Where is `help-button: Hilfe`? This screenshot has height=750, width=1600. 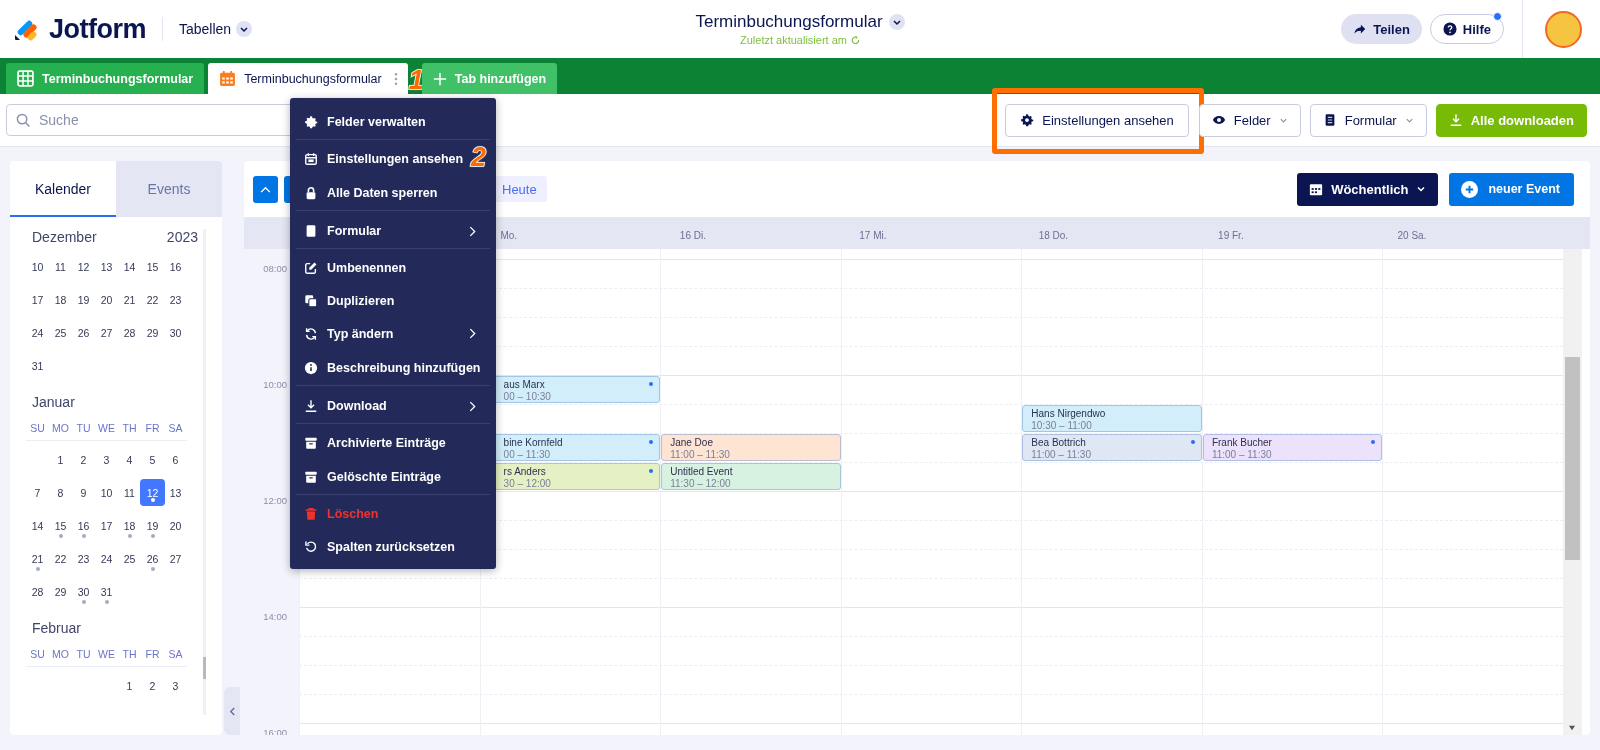
help-button: Hilfe is located at coordinates (1466, 29).